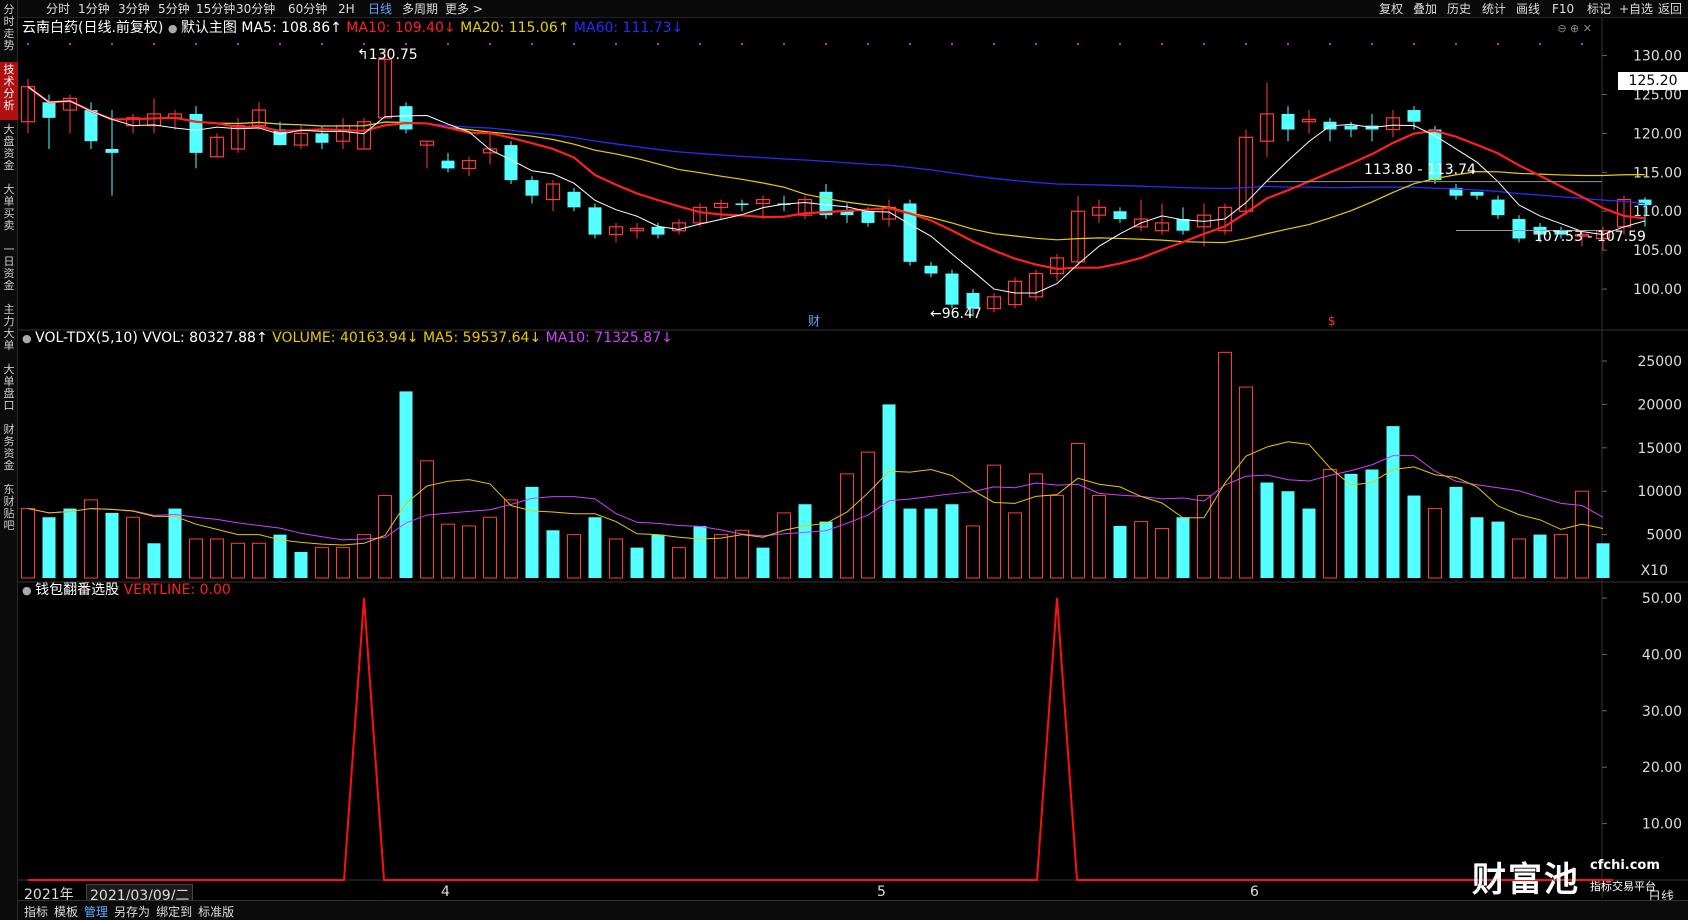 The height and width of the screenshot is (920, 1688). I want to click on vol-axis-label: 25000, so click(1659, 362).